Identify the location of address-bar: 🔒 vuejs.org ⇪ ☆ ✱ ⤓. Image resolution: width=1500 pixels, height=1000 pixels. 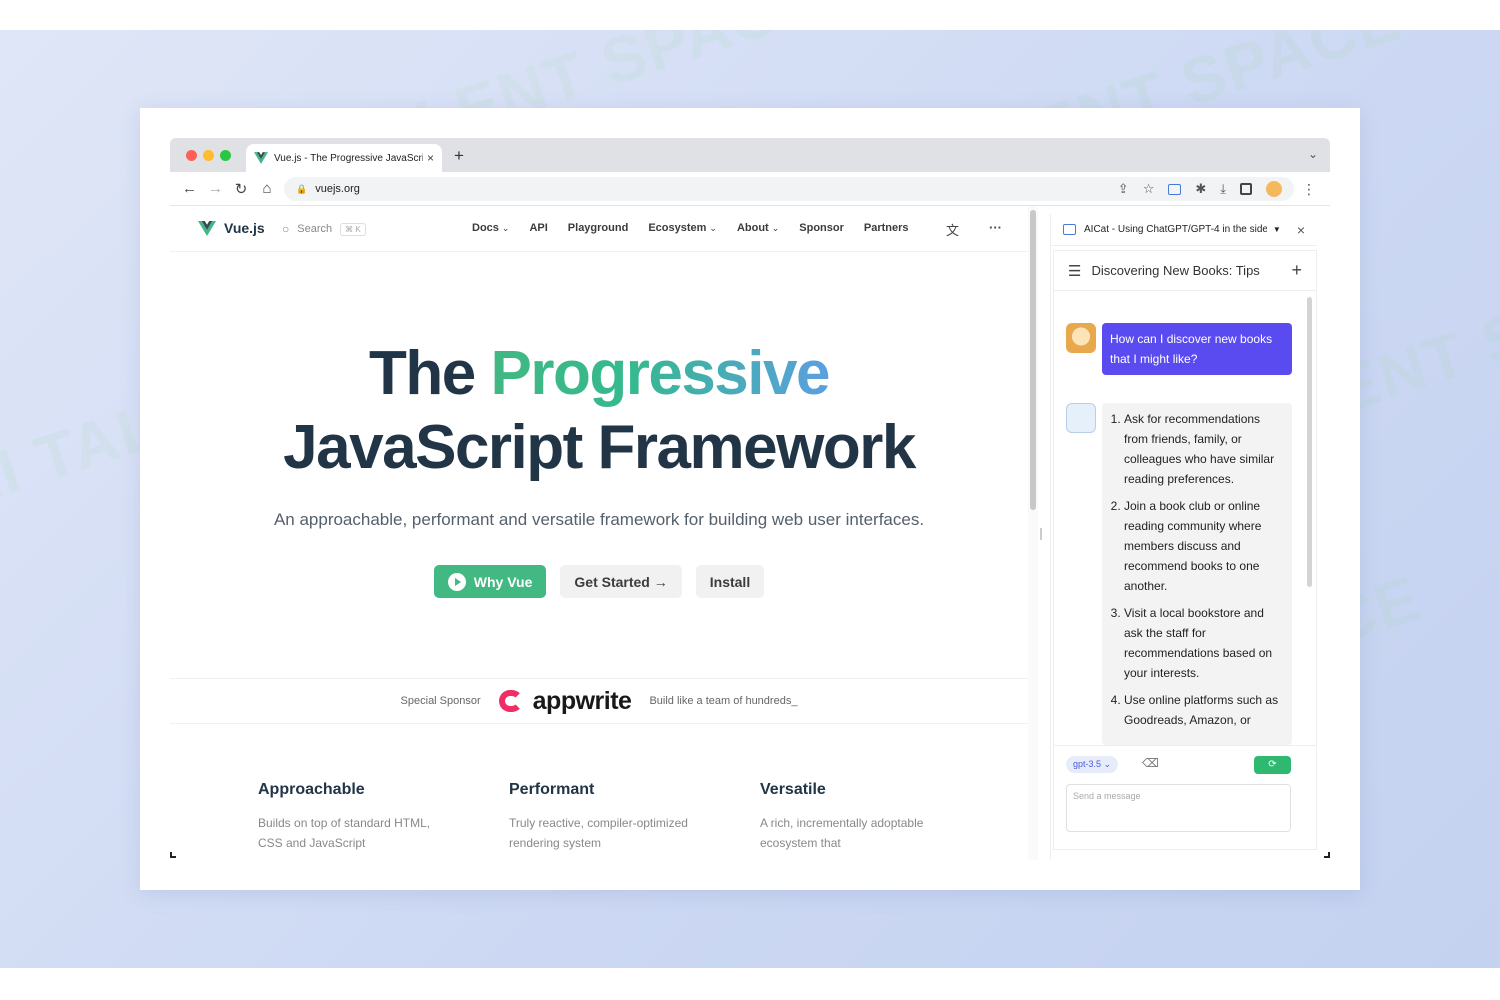
(789, 189).